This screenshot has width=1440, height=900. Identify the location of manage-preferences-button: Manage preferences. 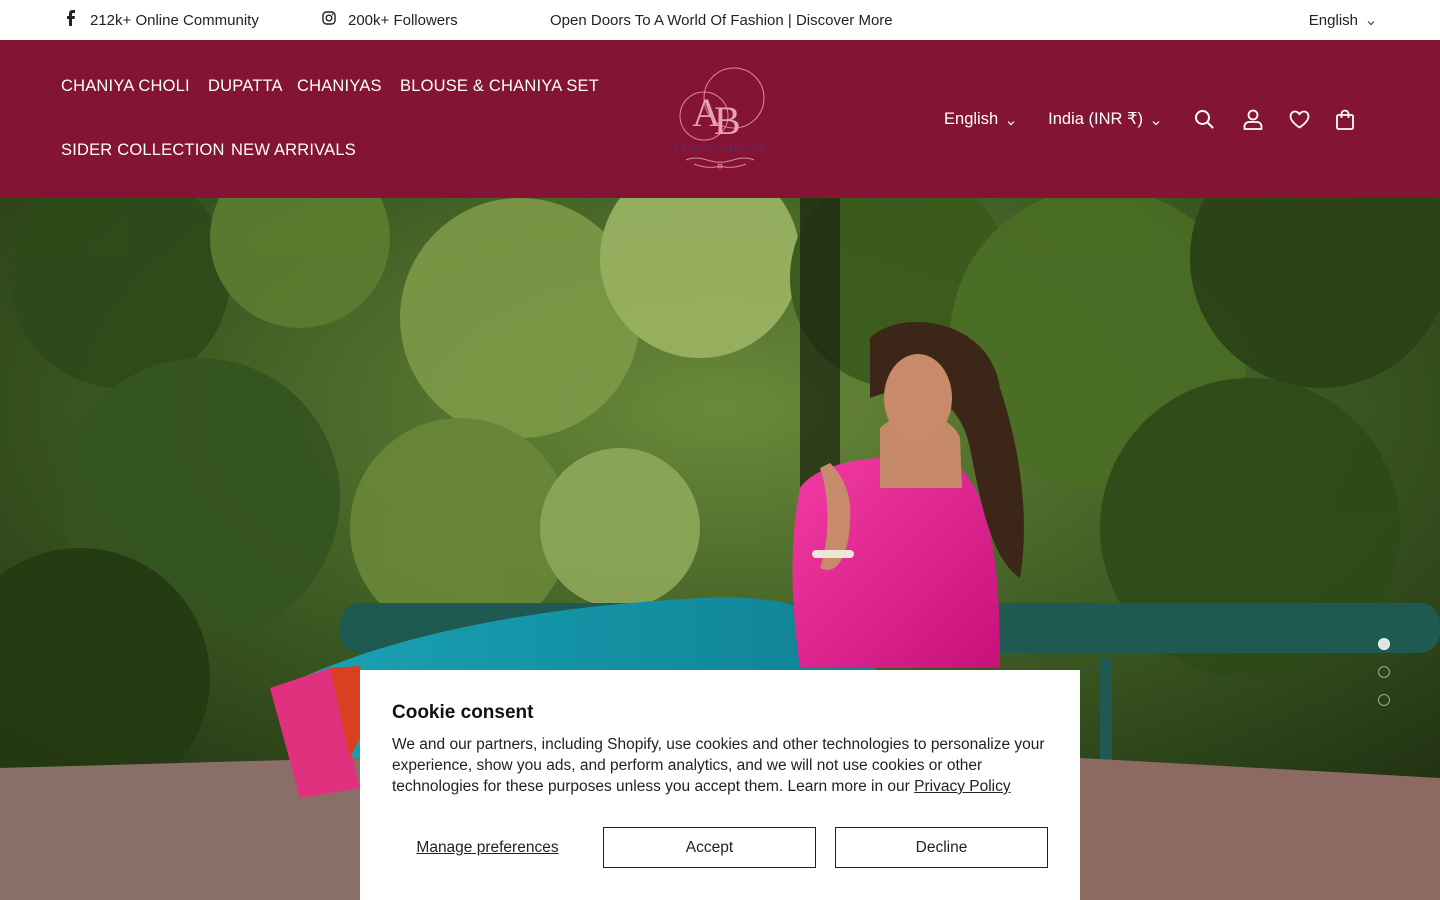
(487, 847).